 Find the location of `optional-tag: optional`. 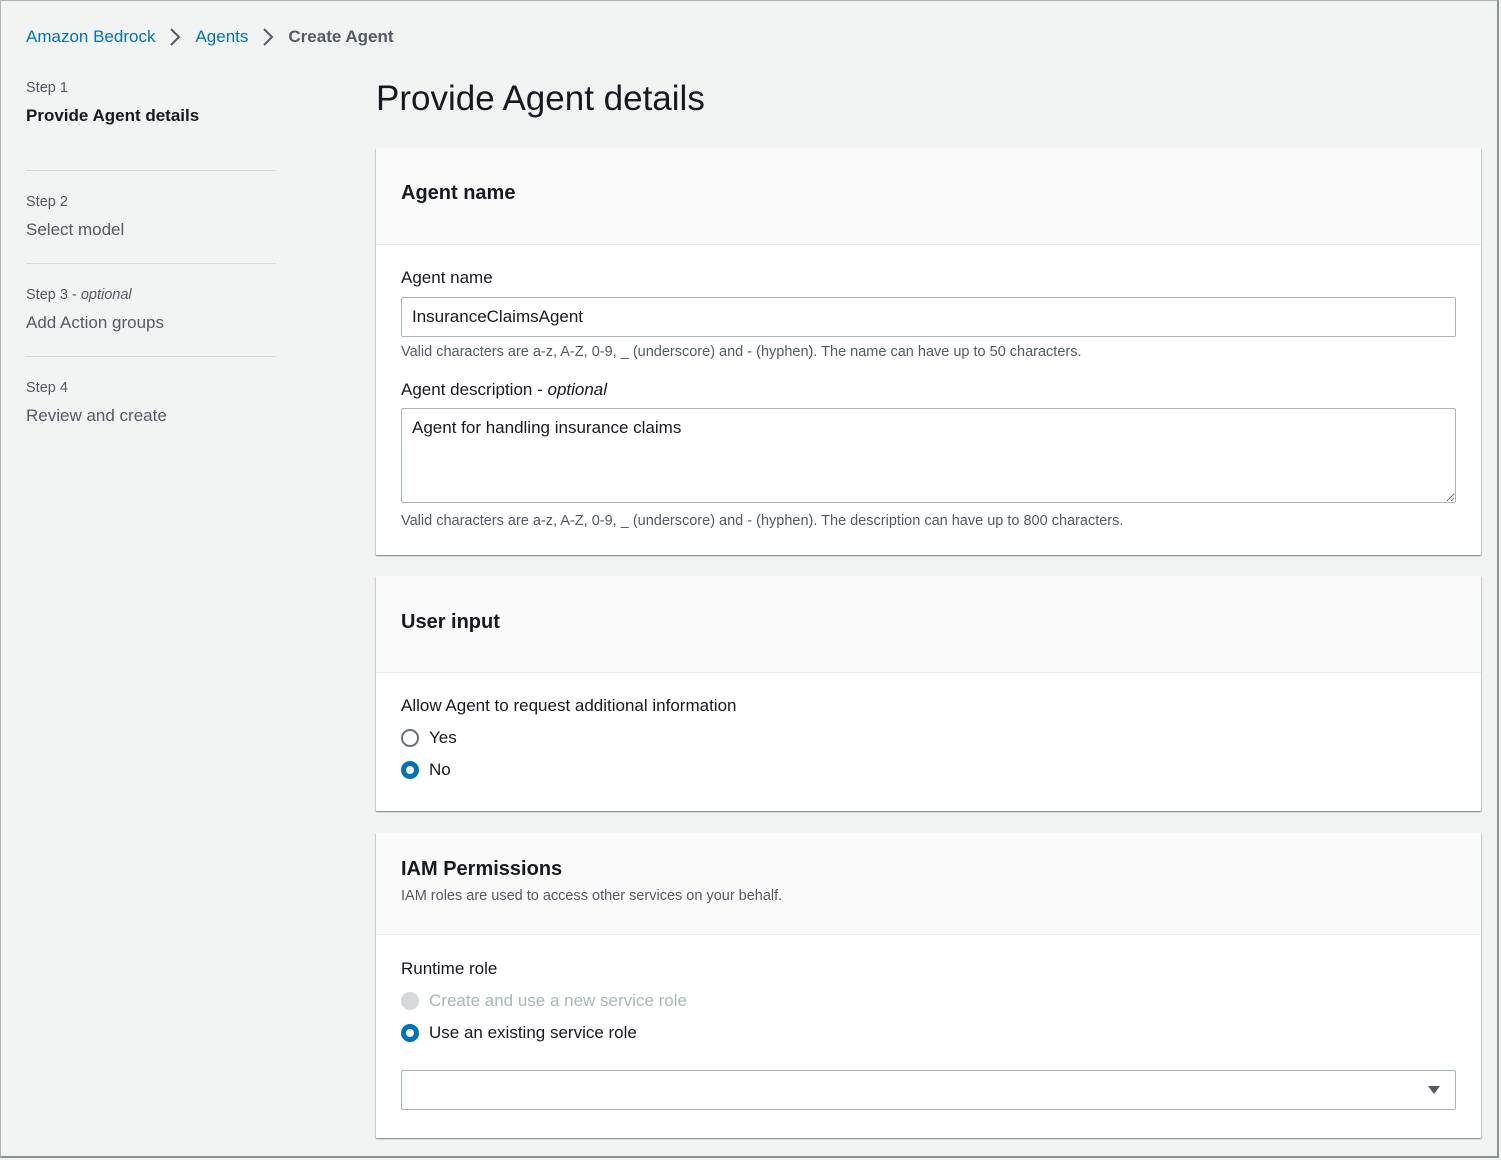

optional-tag: optional is located at coordinates (577, 389).